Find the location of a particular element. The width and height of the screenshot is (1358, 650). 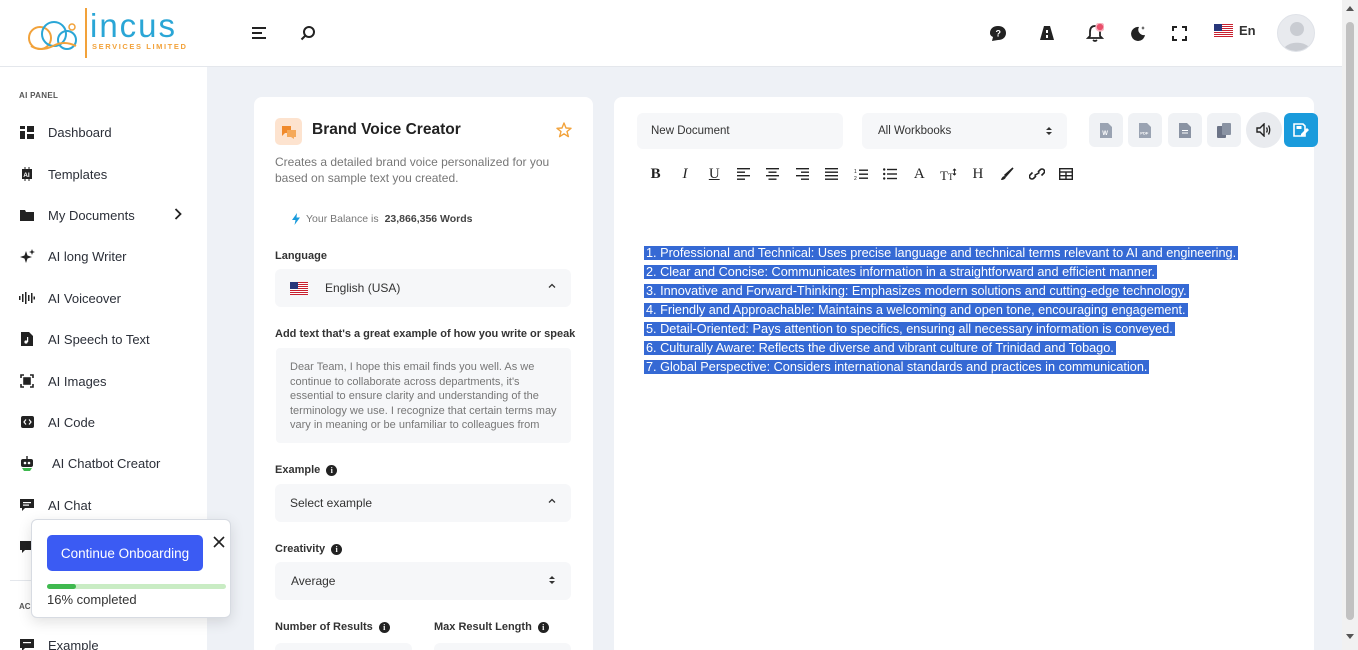

align-right-button is located at coordinates (801, 174).